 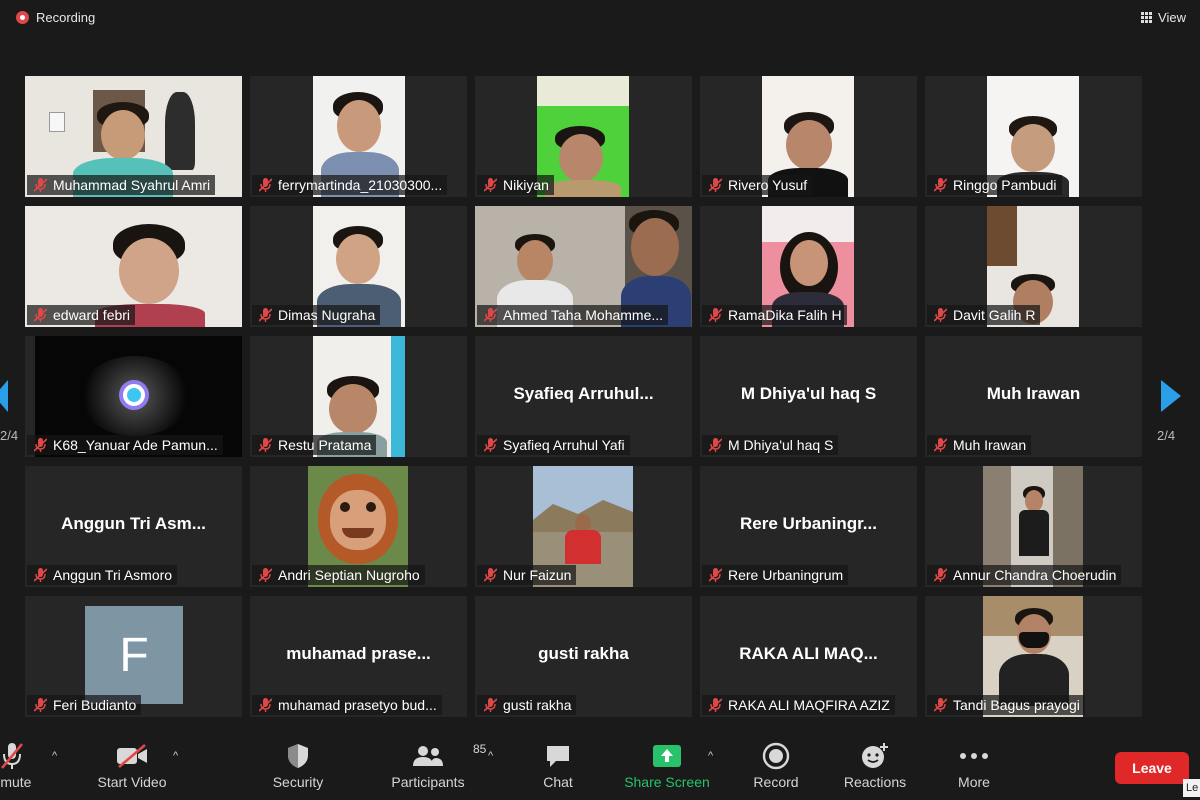 I want to click on leave-tooltip: Le, so click(x=1191, y=788).